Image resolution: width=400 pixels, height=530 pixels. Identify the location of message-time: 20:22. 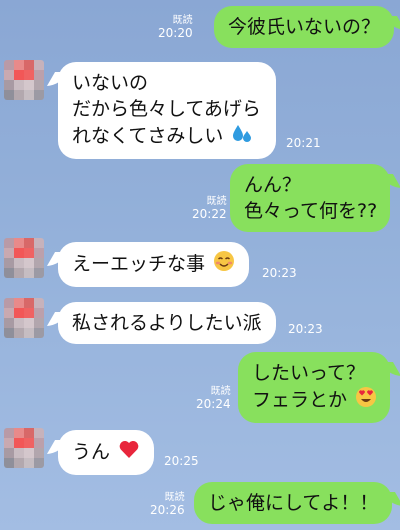
(209, 214).